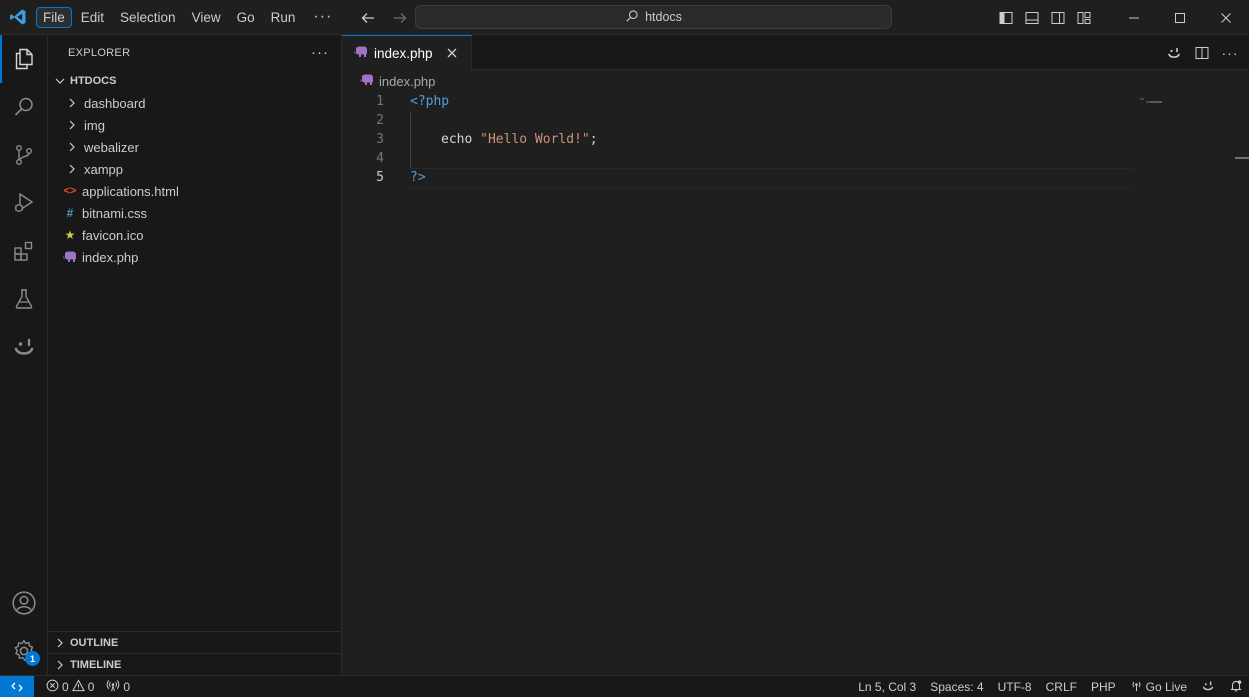 This screenshot has height=697, width=1249. Describe the element at coordinates (1015, 687) in the screenshot. I see `encoding-setting: UTF-8` at that location.